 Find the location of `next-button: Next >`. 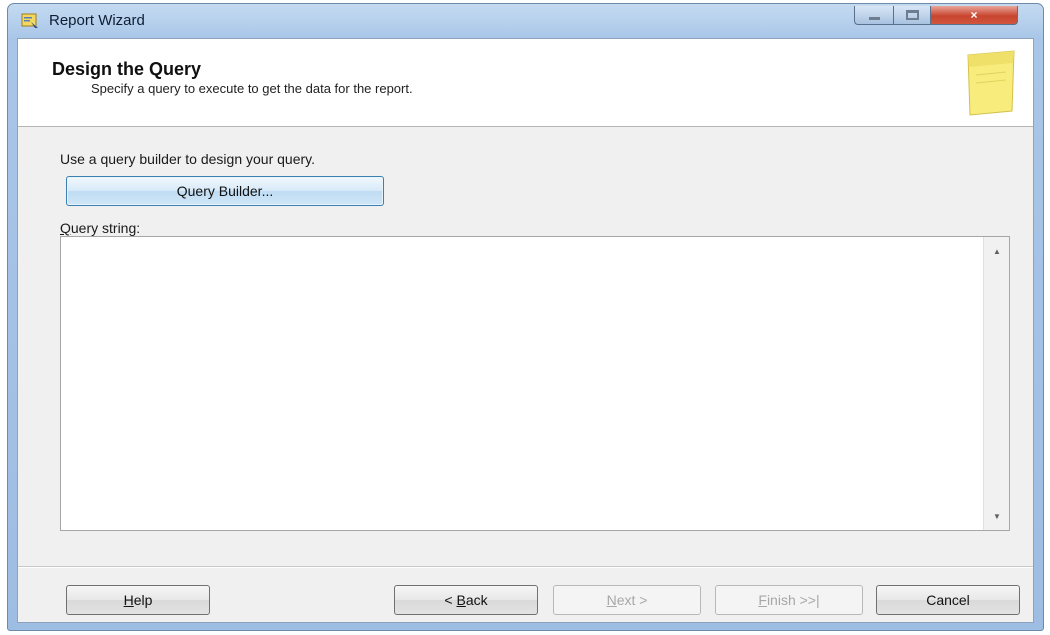

next-button: Next > is located at coordinates (627, 600).